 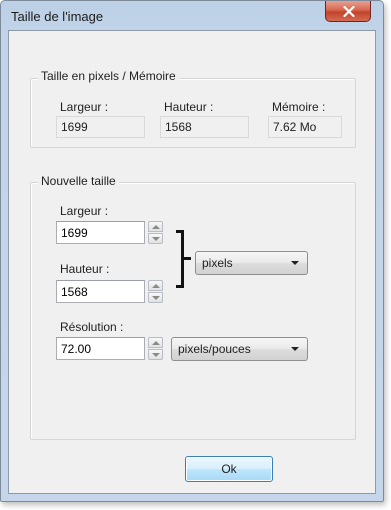 What do you see at coordinates (85, 269) in the screenshot?
I see `new-height-label: Hauteur :` at bounding box center [85, 269].